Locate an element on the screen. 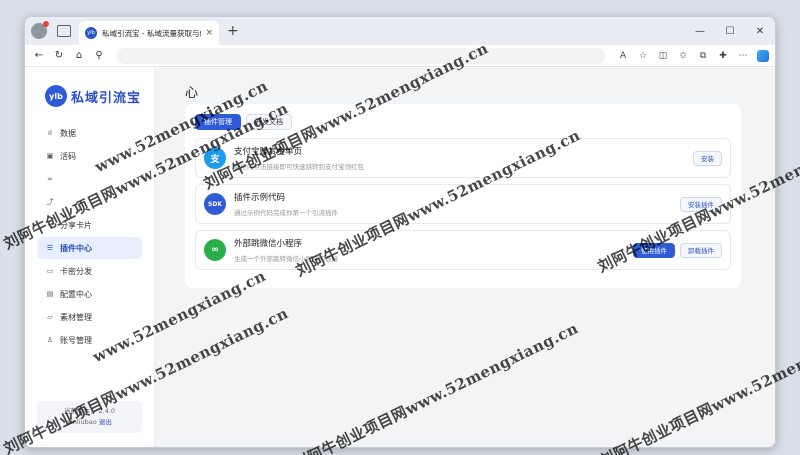 Image resolution: width=800 pixels, height=455 pixels. plugin-card-miniprogram: ∞ 外部跳微信小程序 生成一个外部跳转微信小程序的链接 使用插件 卸载插件 is located at coordinates (463, 250).